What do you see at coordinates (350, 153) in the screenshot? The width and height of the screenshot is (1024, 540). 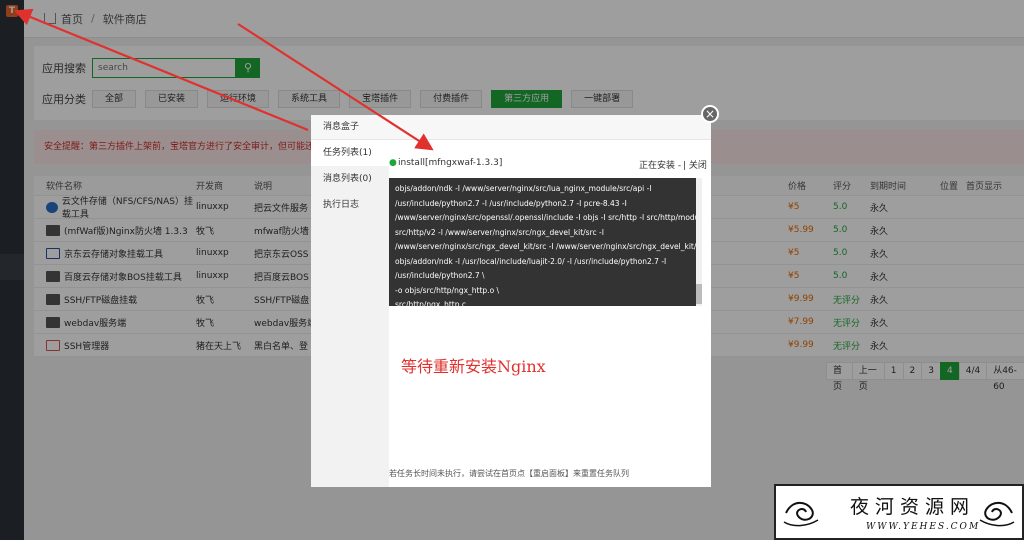 I see `modal-tab: 任务列表(1)` at bounding box center [350, 153].